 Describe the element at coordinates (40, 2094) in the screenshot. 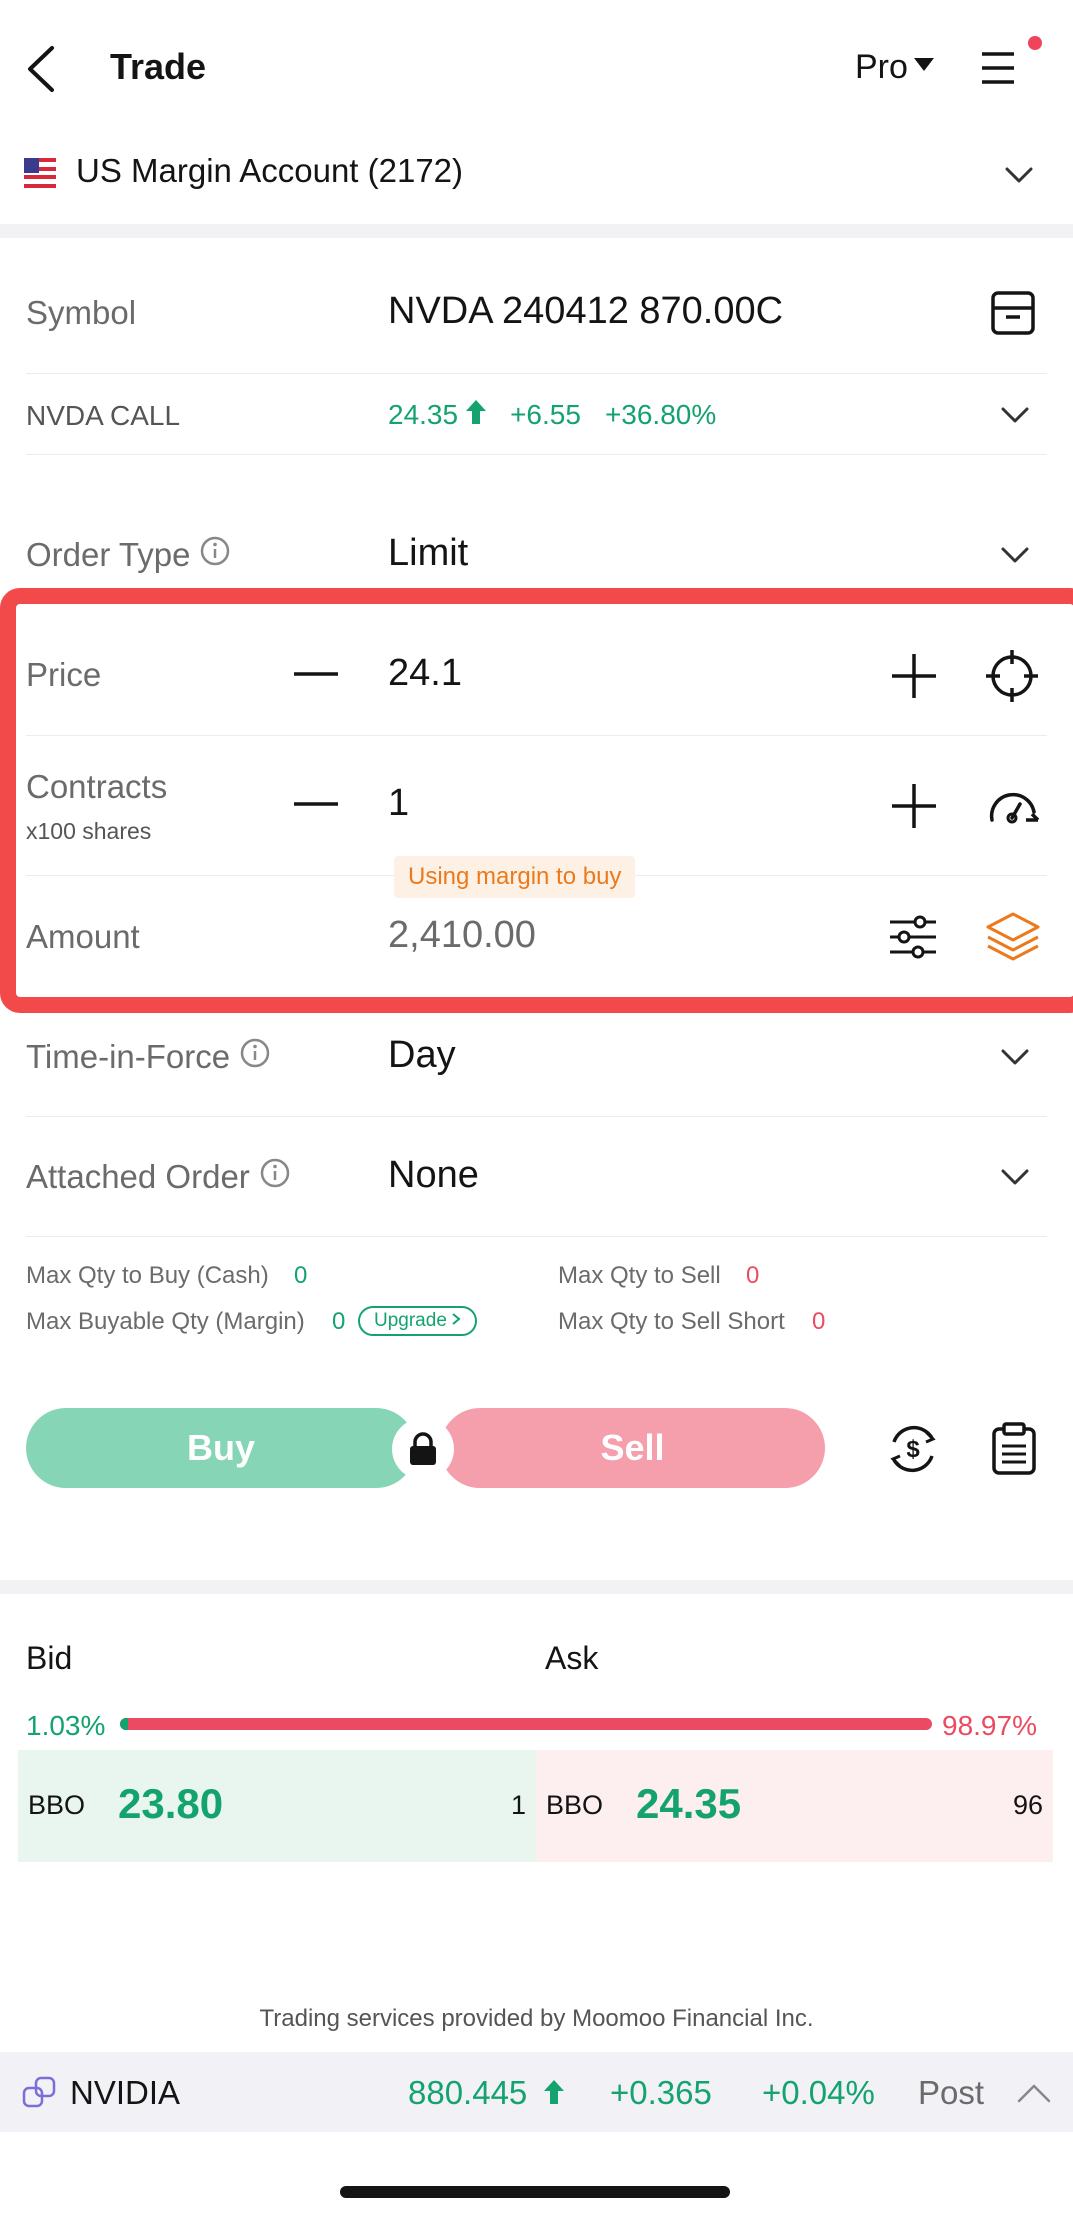

I see `link-icon` at that location.